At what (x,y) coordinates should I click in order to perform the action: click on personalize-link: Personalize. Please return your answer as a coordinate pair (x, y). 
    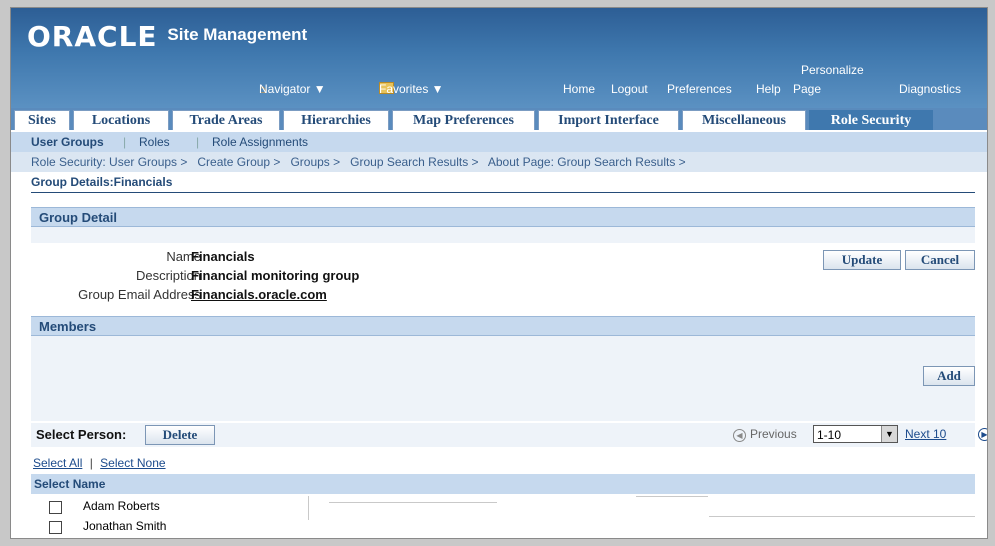
    Looking at the image, I should click on (832, 70).